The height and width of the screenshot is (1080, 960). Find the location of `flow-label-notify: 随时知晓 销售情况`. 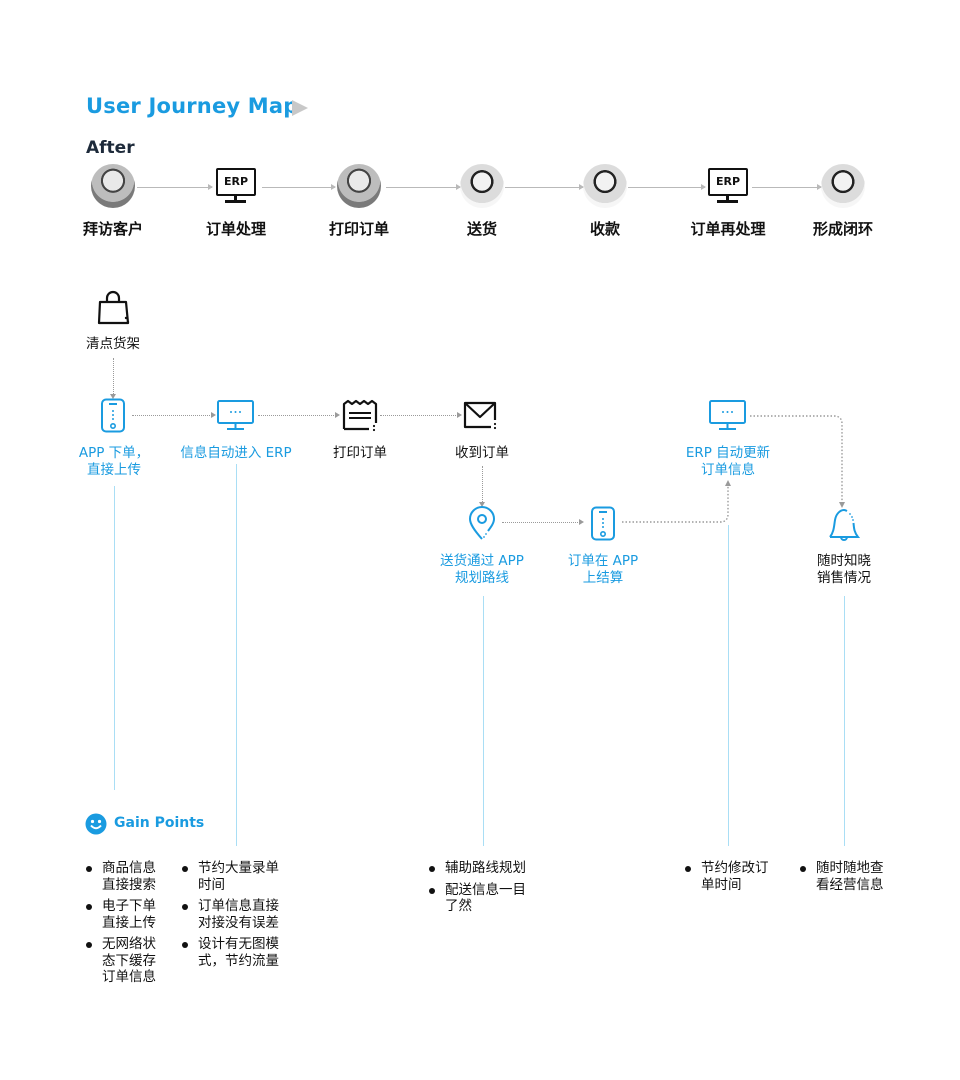

flow-label-notify: 随时知晓 销售情况 is located at coordinates (844, 569).